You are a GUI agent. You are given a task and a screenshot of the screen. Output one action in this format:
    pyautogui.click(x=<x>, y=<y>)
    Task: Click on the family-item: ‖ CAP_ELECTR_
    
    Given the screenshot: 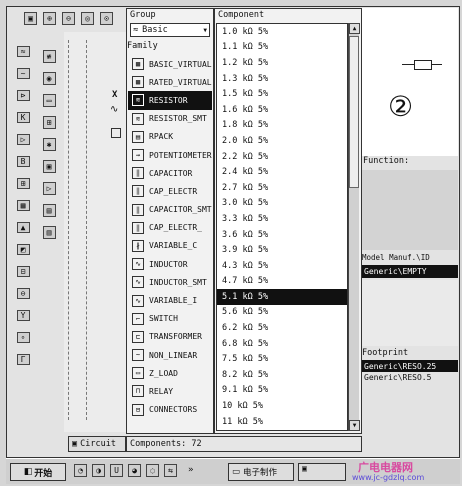 What is the action you would take?
    pyautogui.click(x=170, y=228)
    